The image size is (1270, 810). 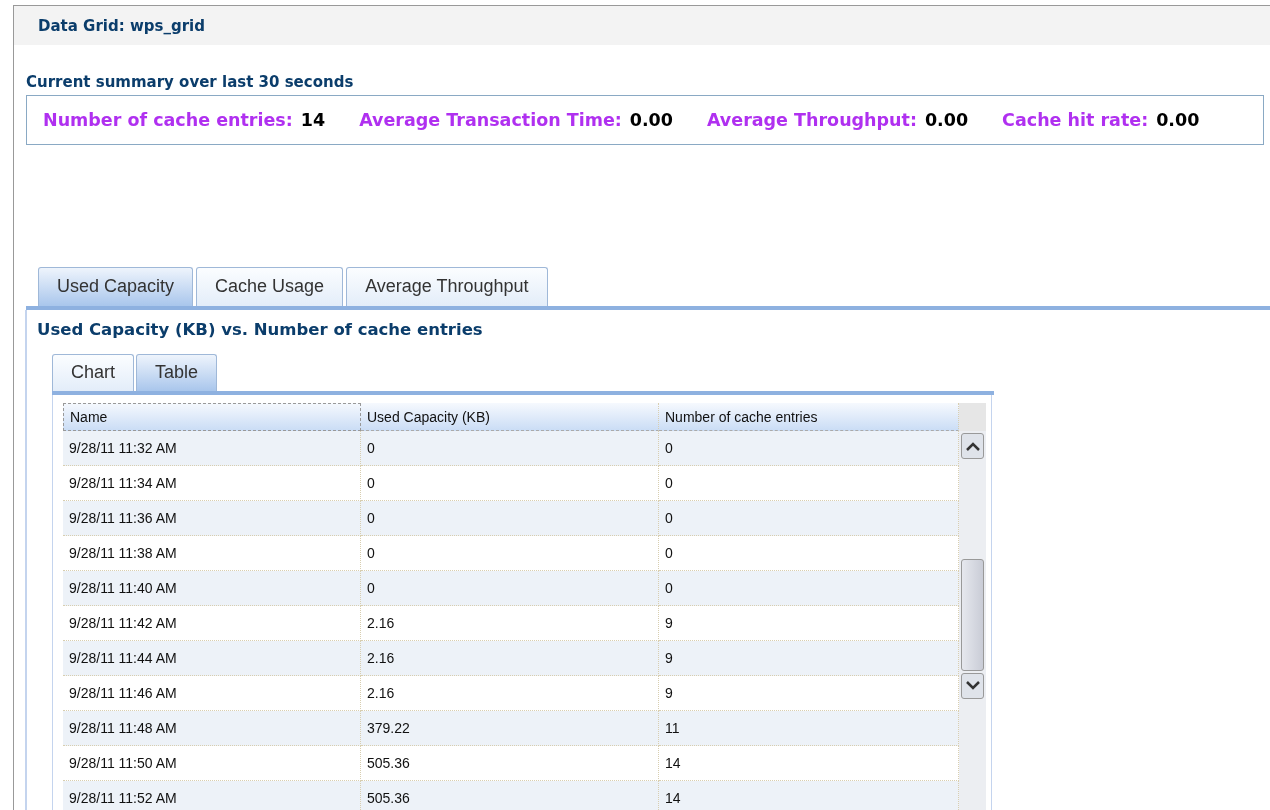 What do you see at coordinates (260, 329) in the screenshot?
I see `panel-title: Used Capacity (KB) vs. Number of cache entries` at bounding box center [260, 329].